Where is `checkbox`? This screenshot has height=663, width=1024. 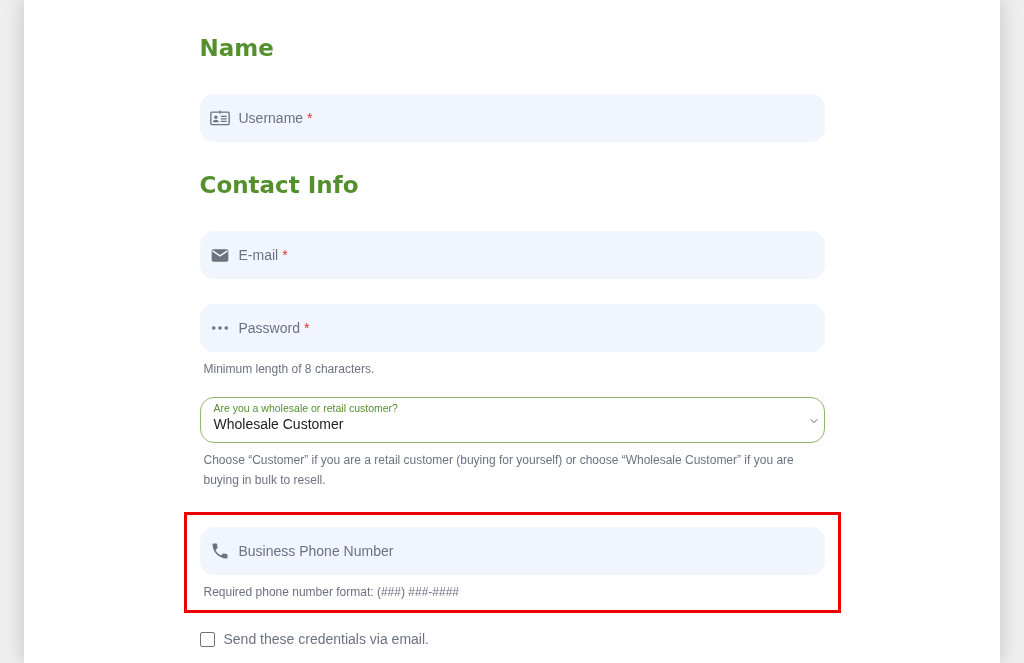
checkbox is located at coordinates (207, 639).